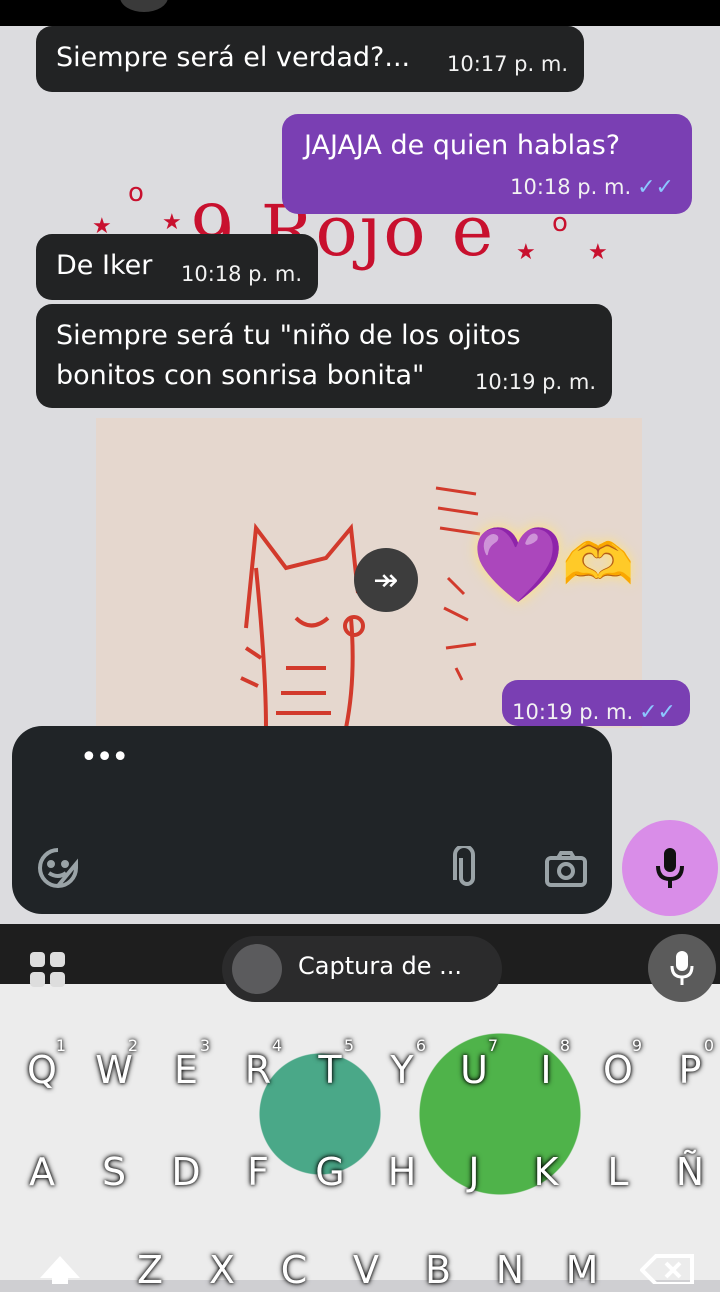  Describe the element at coordinates (104, 757) in the screenshot. I see `typing-indicator: •••` at that location.